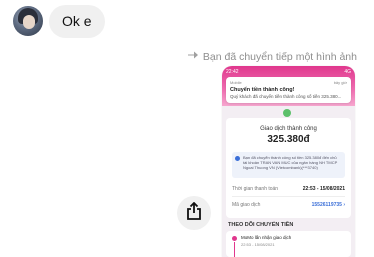  Describe the element at coordinates (279, 56) in the screenshot. I see `forward-notice-text: Bạn đã chuyển tiếp một hình ảnh` at that location.